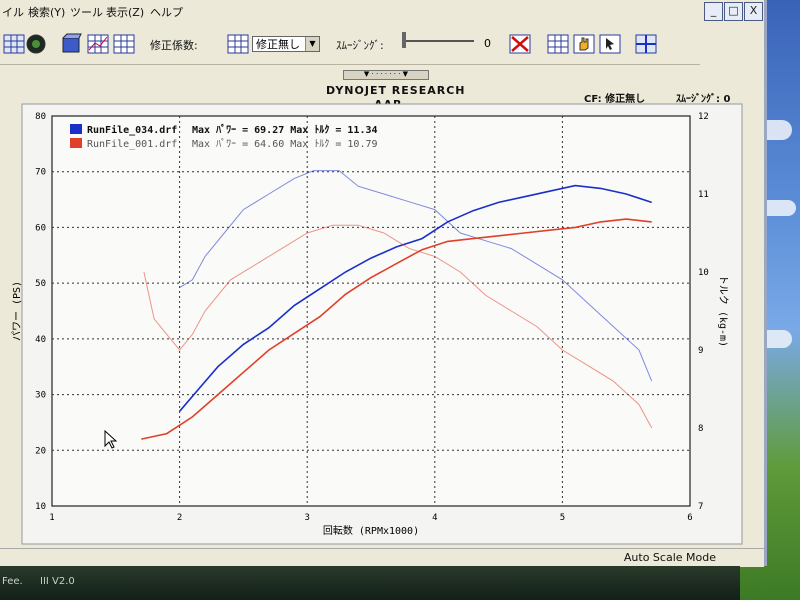 This screenshot has height=600, width=800. What do you see at coordinates (12, 581) in the screenshot?
I see `taskbar-item: Fee.` at bounding box center [12, 581].